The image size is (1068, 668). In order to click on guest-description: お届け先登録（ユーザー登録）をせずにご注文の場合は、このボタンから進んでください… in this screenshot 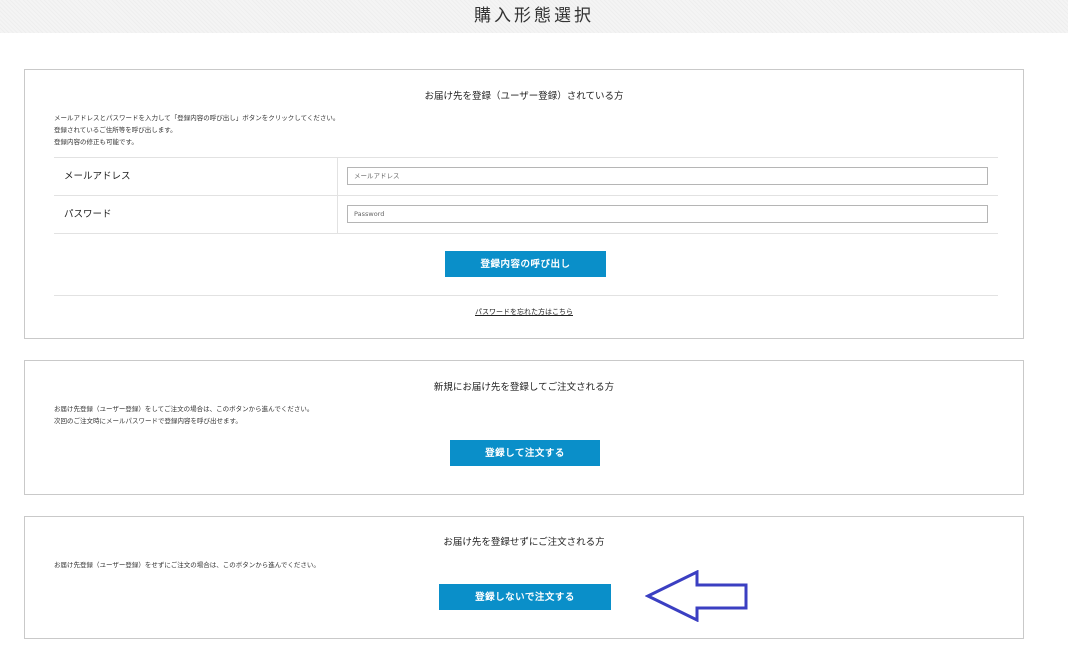, I will do `click(187, 565)`.